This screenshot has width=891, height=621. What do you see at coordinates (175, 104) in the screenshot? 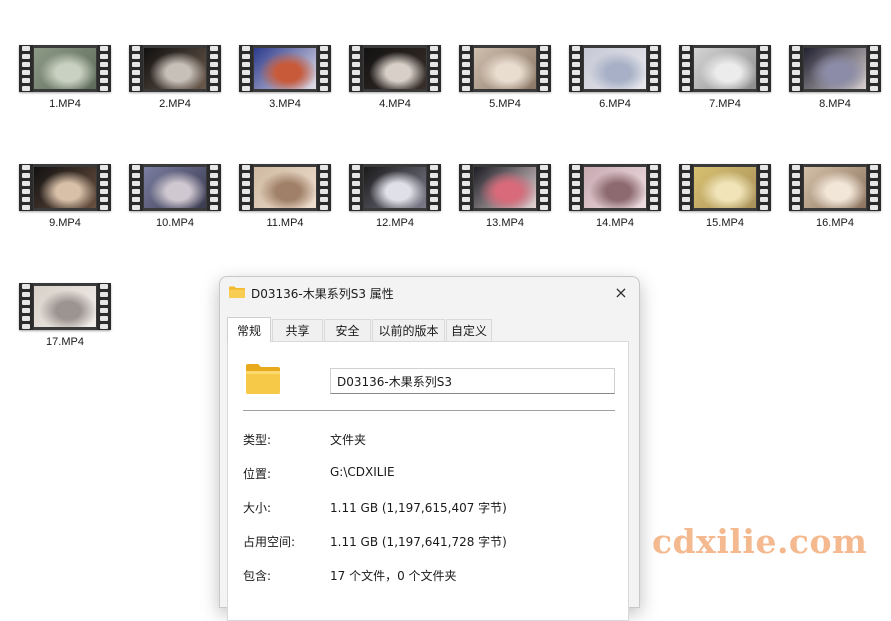
I see `file-name-label: 2.MP4` at bounding box center [175, 104].